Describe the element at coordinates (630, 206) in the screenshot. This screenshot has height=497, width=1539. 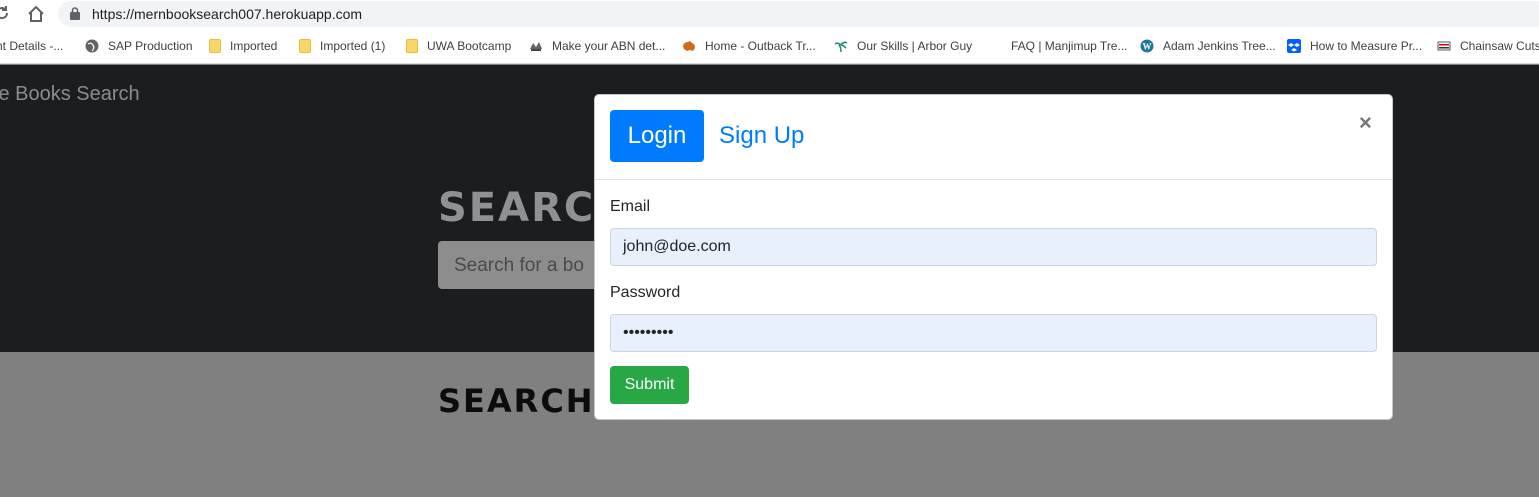
I see `email-label: Email` at that location.